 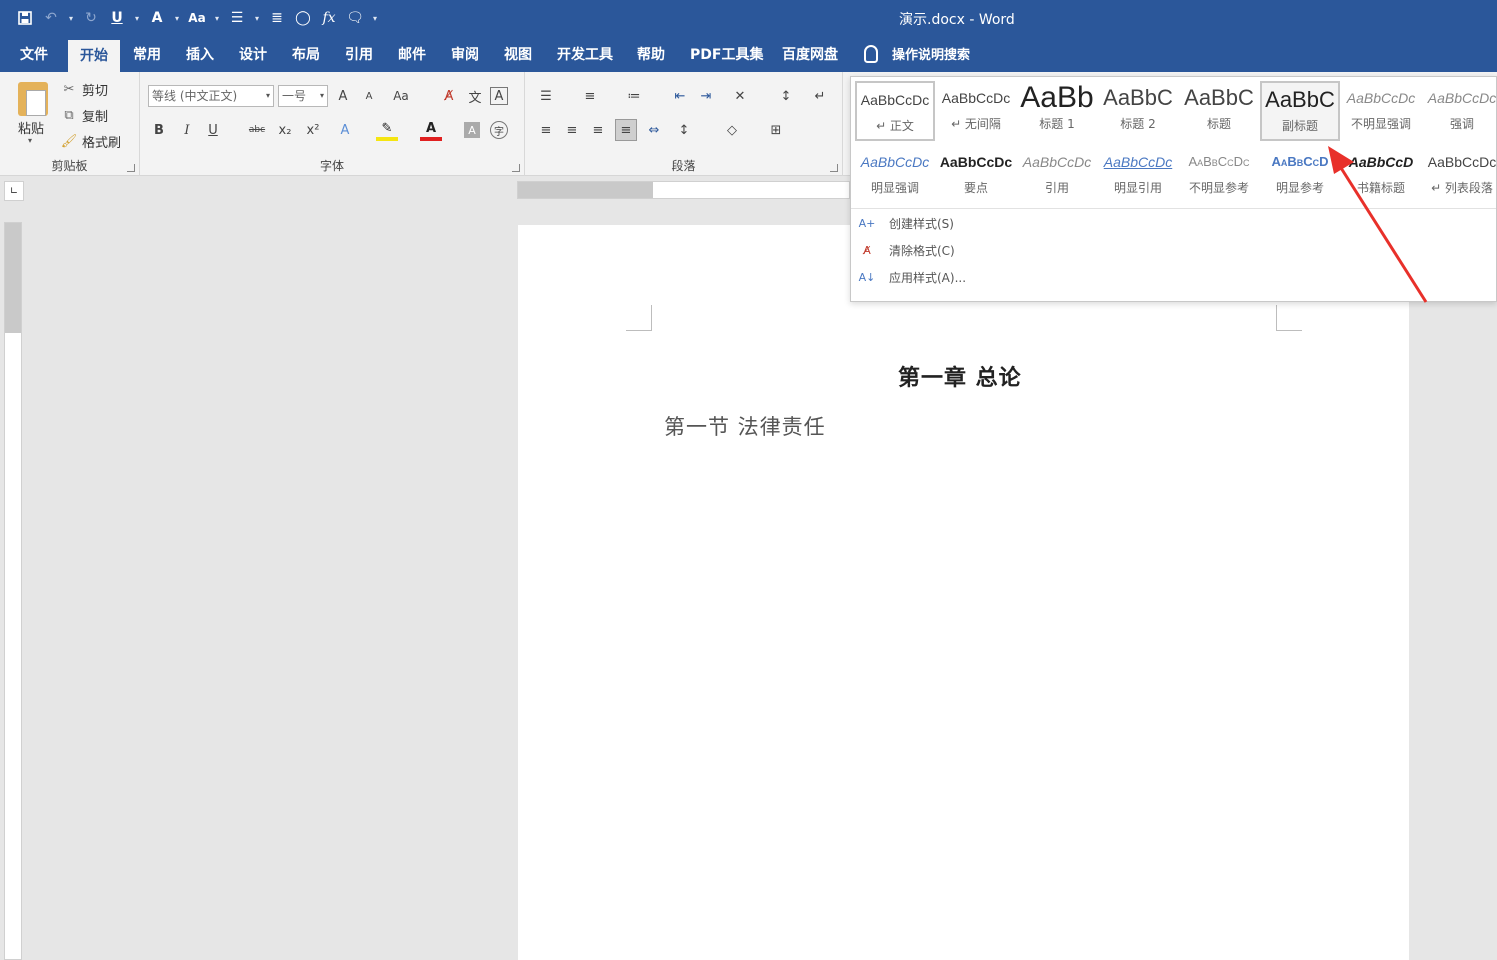 I want to click on paragraph-launcher-icon, so click(x=834, y=168).